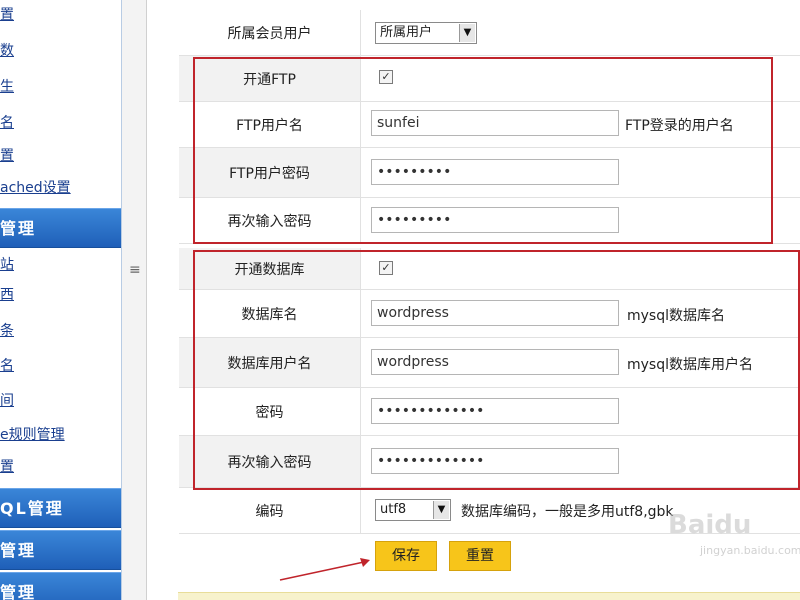 This screenshot has height=600, width=800. What do you see at coordinates (270, 510) in the screenshot?
I see `encoding-label: 编码` at bounding box center [270, 510].